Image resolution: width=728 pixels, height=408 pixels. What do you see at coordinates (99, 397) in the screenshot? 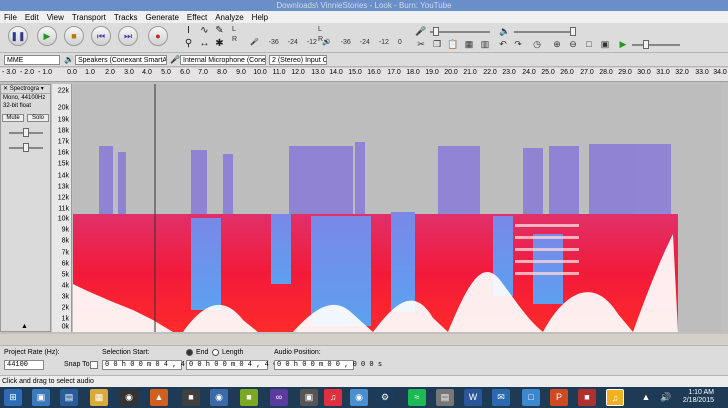
I see `folder-icon: ▦` at bounding box center [99, 397].